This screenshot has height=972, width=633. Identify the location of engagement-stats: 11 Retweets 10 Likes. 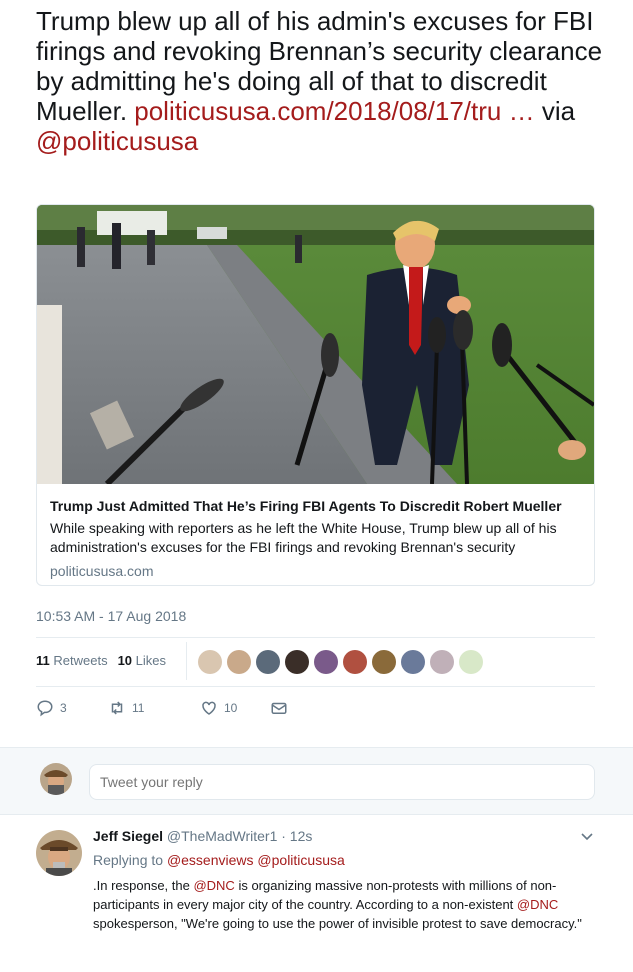
(101, 660).